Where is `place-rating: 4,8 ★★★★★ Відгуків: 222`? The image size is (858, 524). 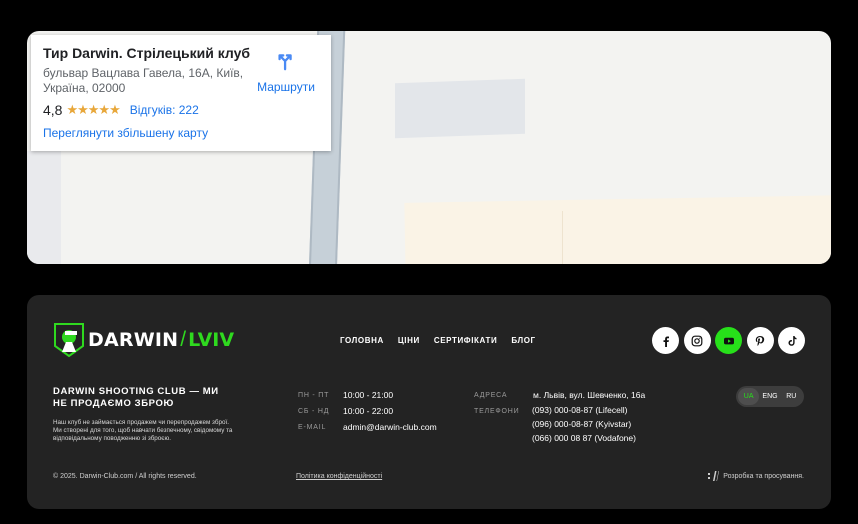
place-rating: 4,8 ★★★★★ Відгуків: 222 is located at coordinates (181, 110).